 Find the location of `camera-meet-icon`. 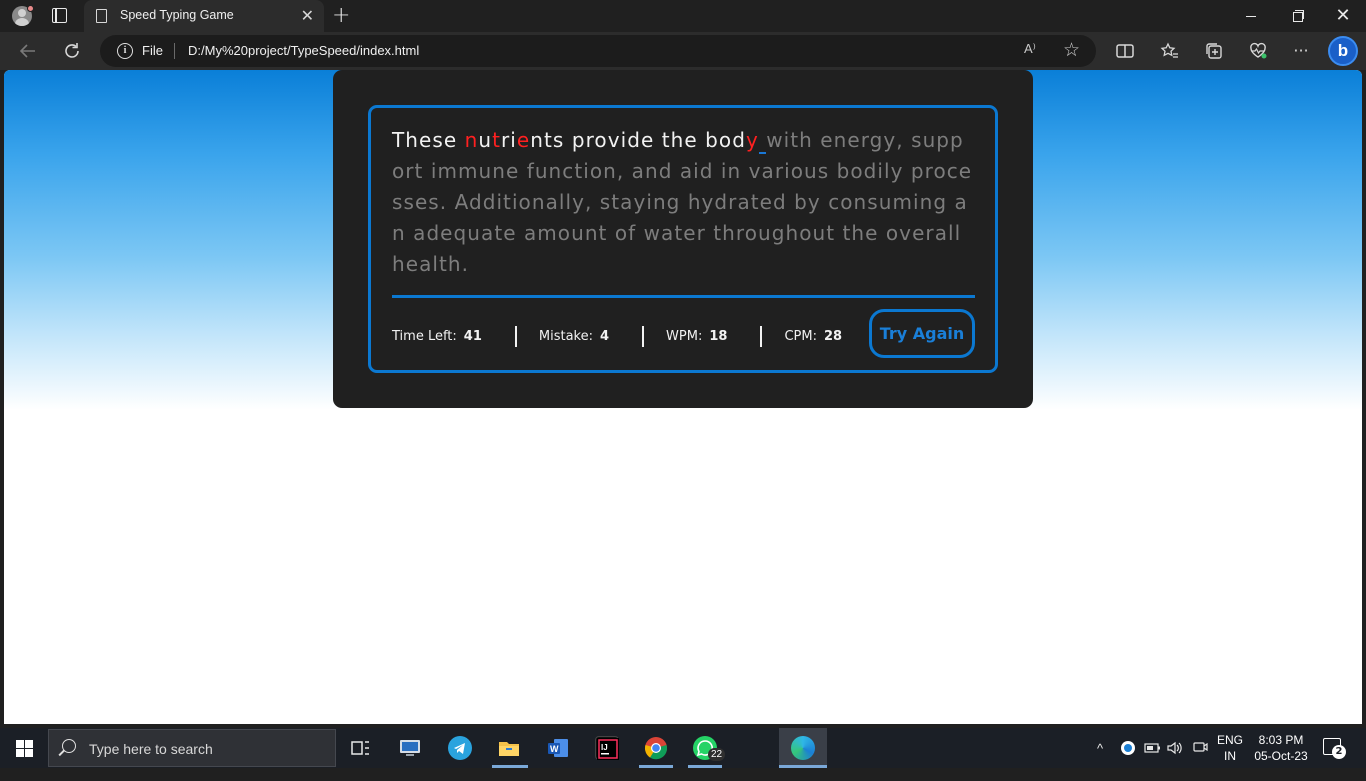

camera-meet-icon is located at coordinates (1200, 760).